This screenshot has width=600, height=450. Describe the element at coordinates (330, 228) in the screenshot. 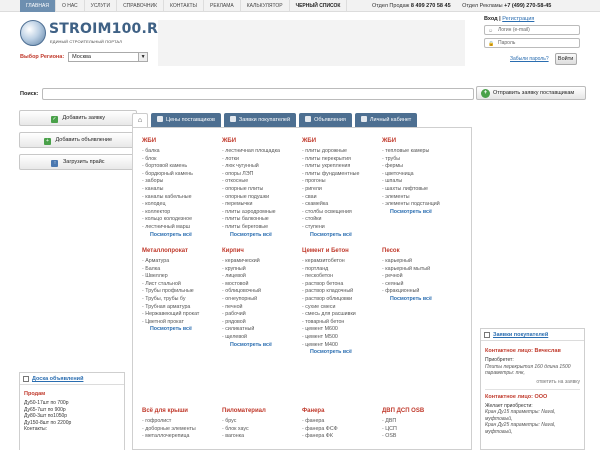

I see `category-link: ступени` at that location.